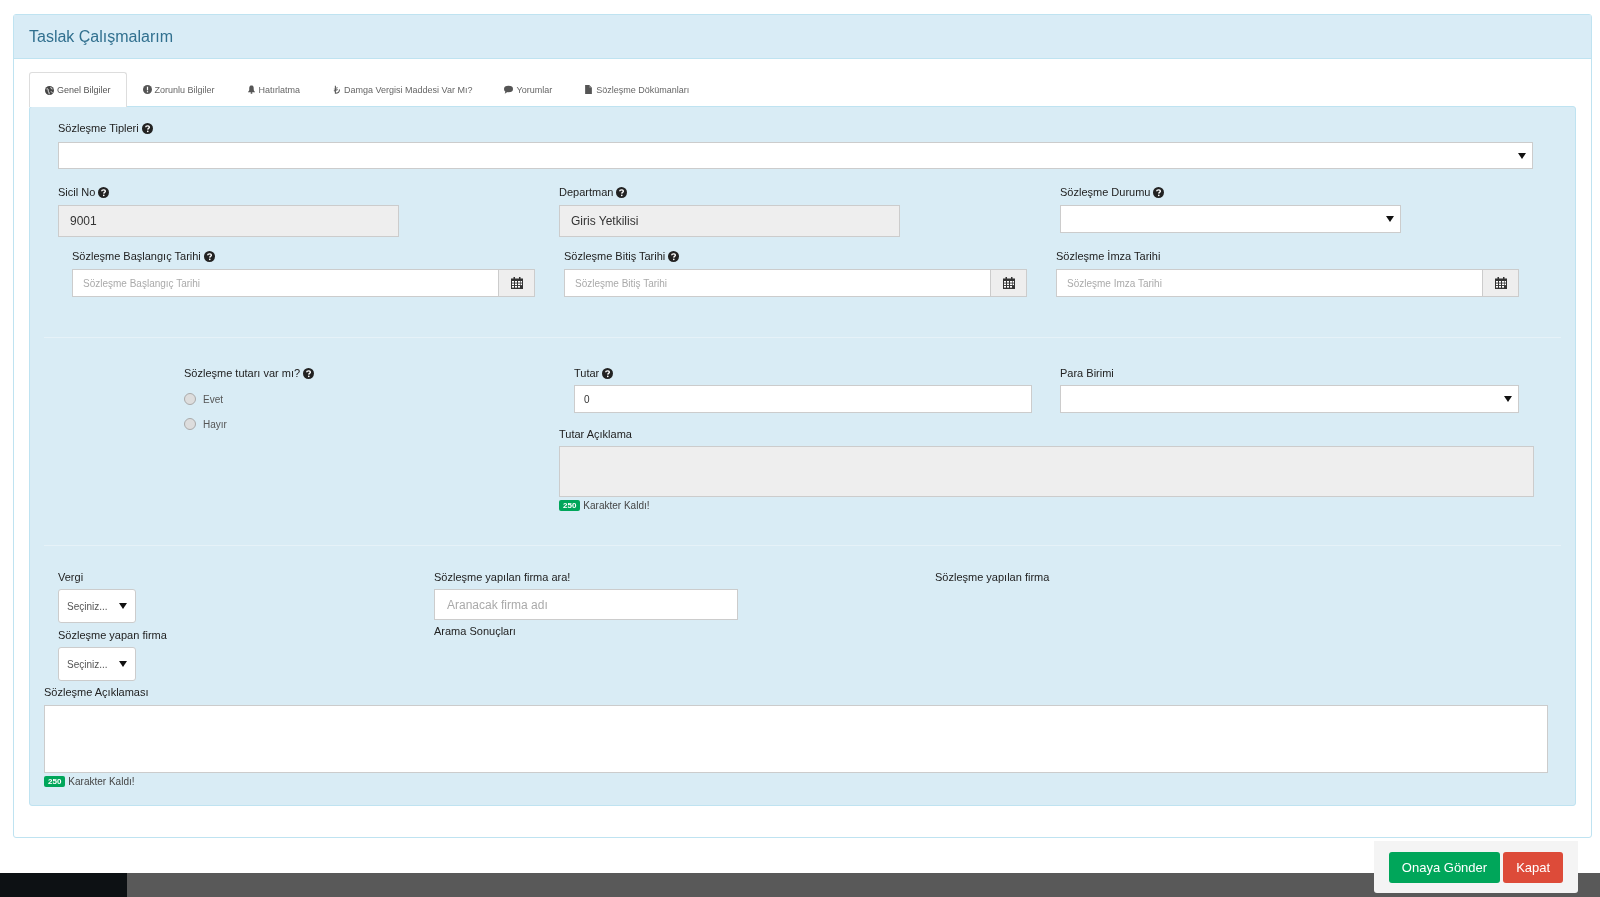 This screenshot has height=897, width=1600. I want to click on field-label: Vergi, so click(71, 577).